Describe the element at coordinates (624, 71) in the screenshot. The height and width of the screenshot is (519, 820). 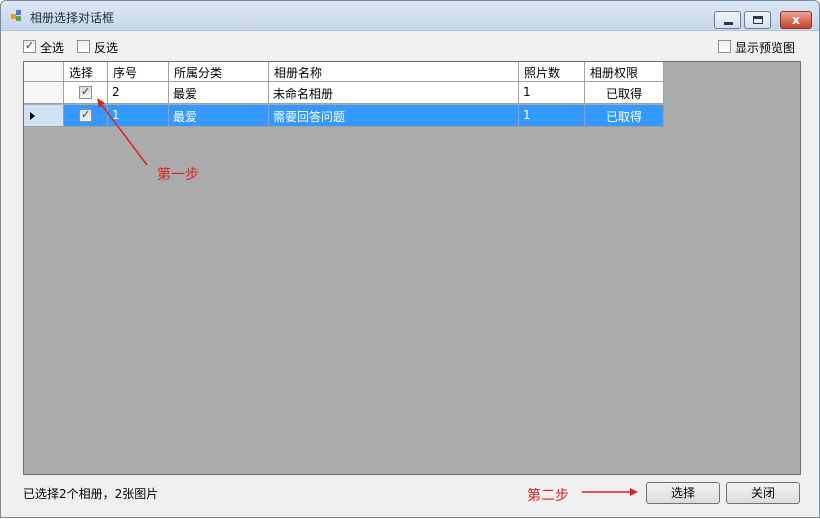
I see `column-header-permission: 相册权限` at that location.